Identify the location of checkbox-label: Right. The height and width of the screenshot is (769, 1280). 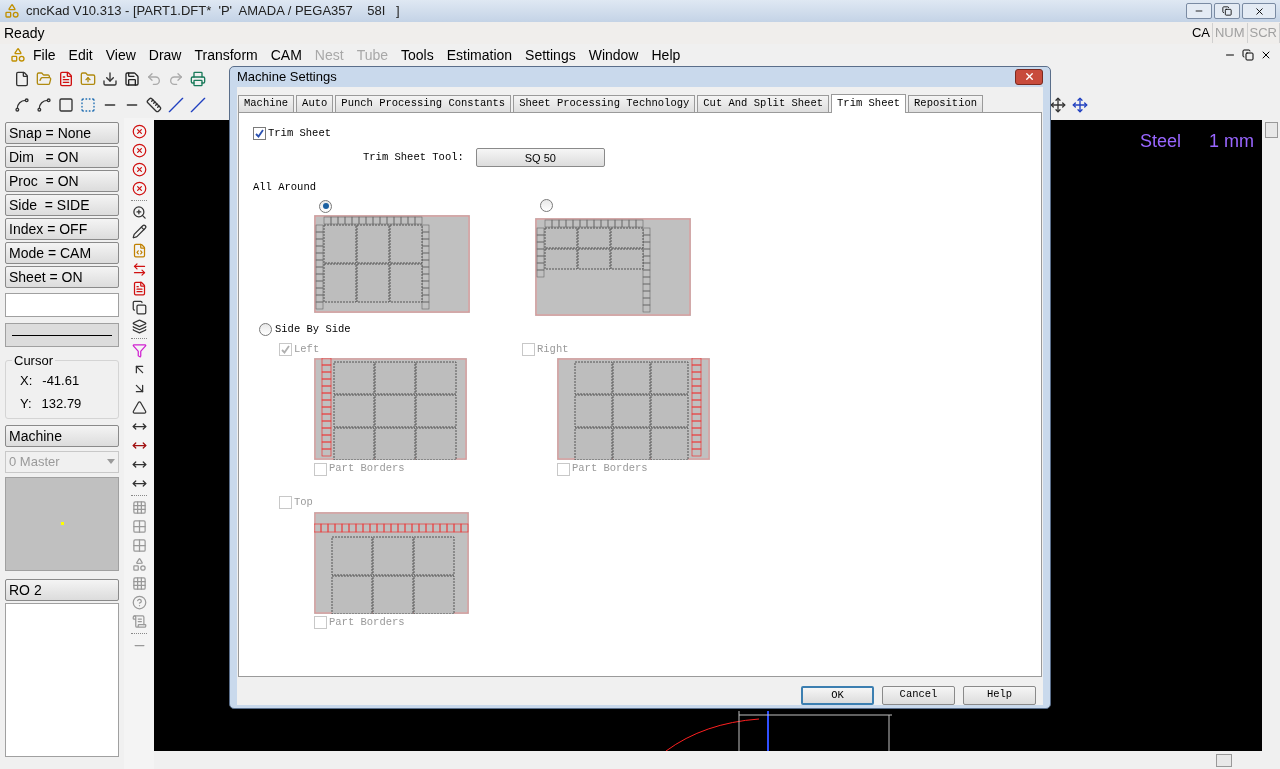
(553, 349).